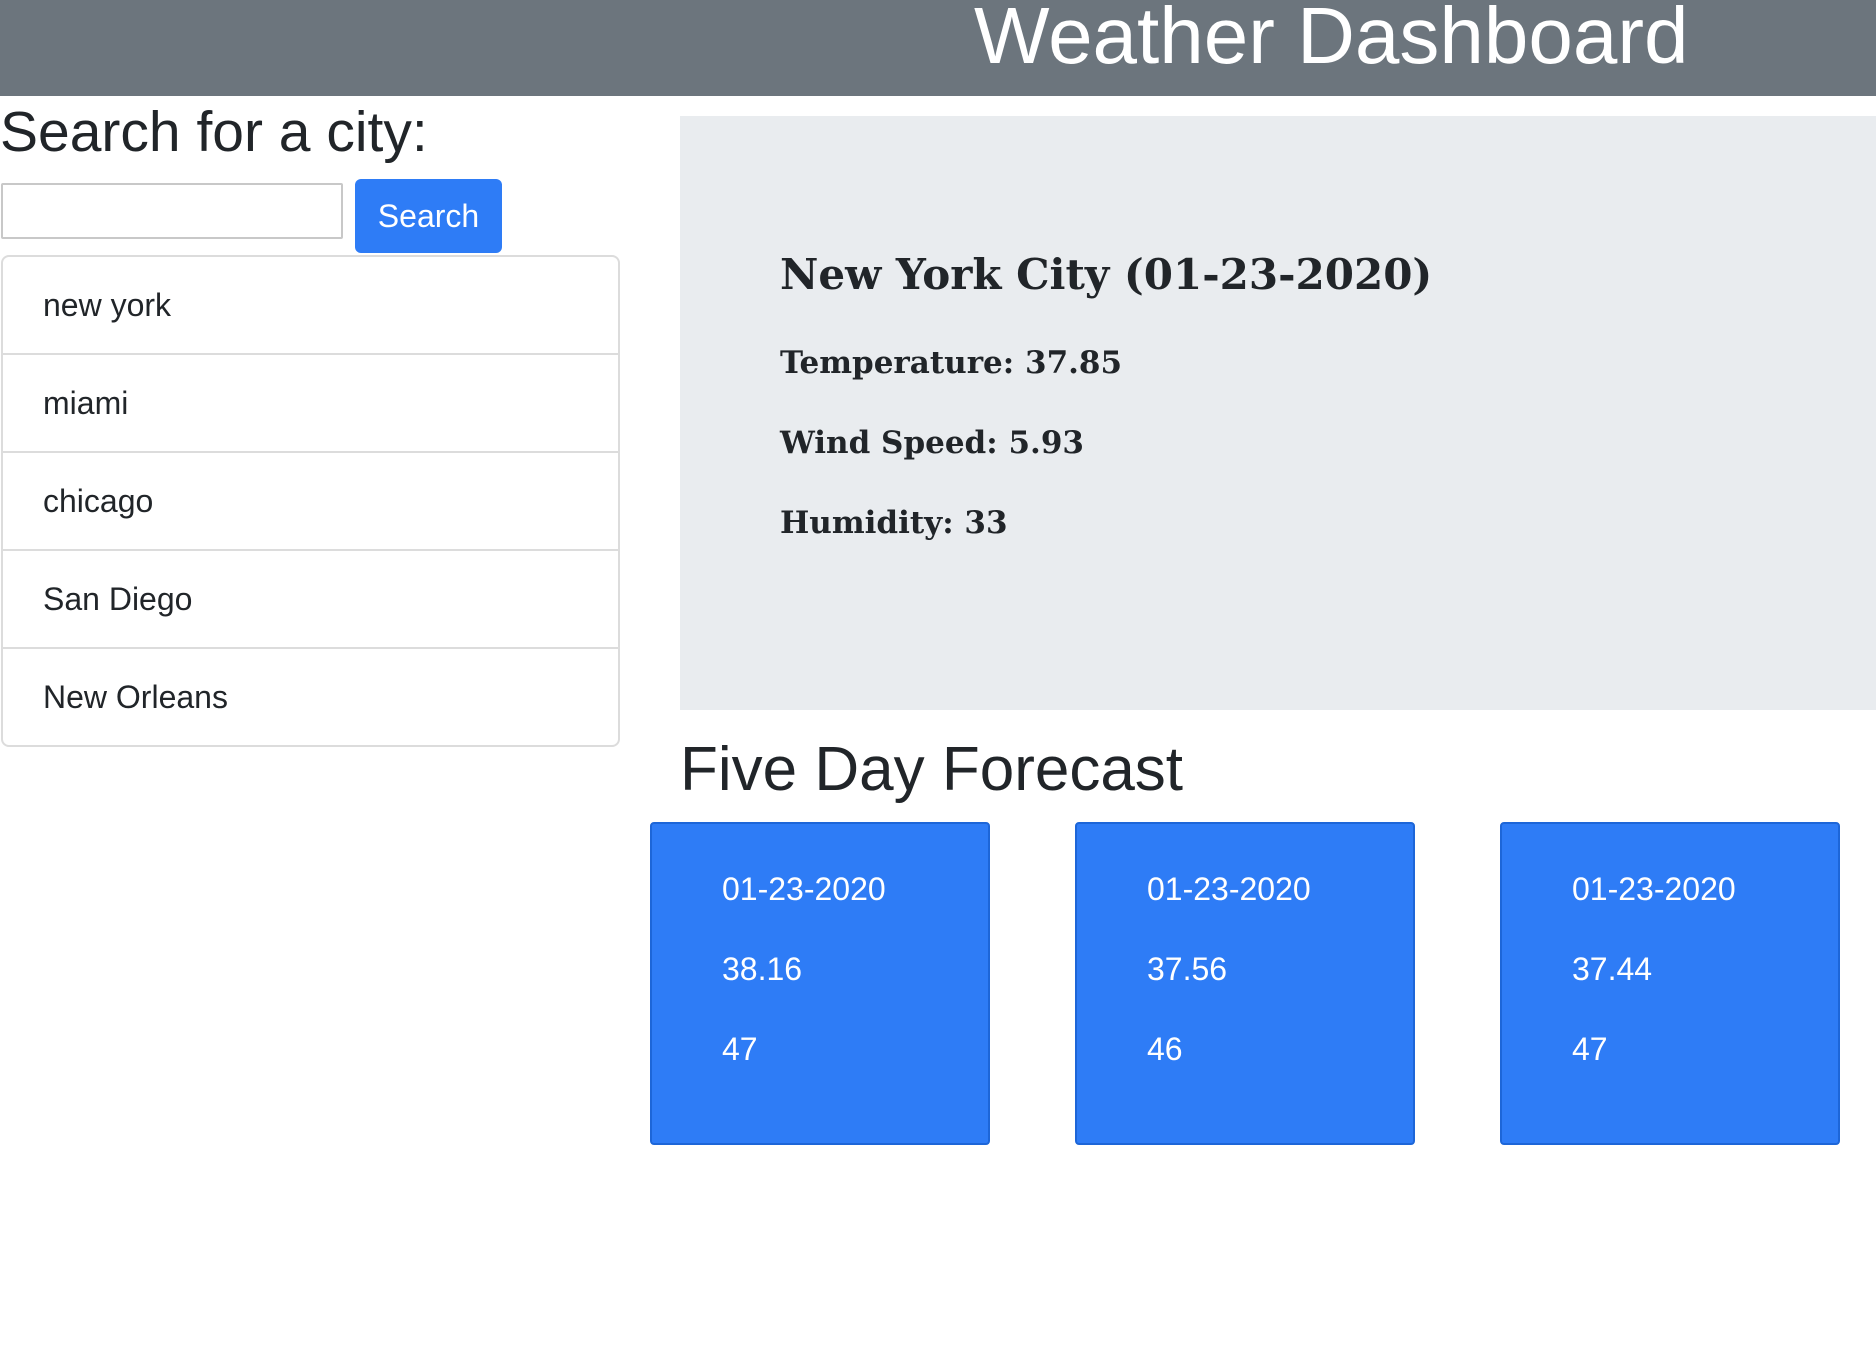 This screenshot has width=1876, height=1350. I want to click on search-button: Search, so click(428, 216).